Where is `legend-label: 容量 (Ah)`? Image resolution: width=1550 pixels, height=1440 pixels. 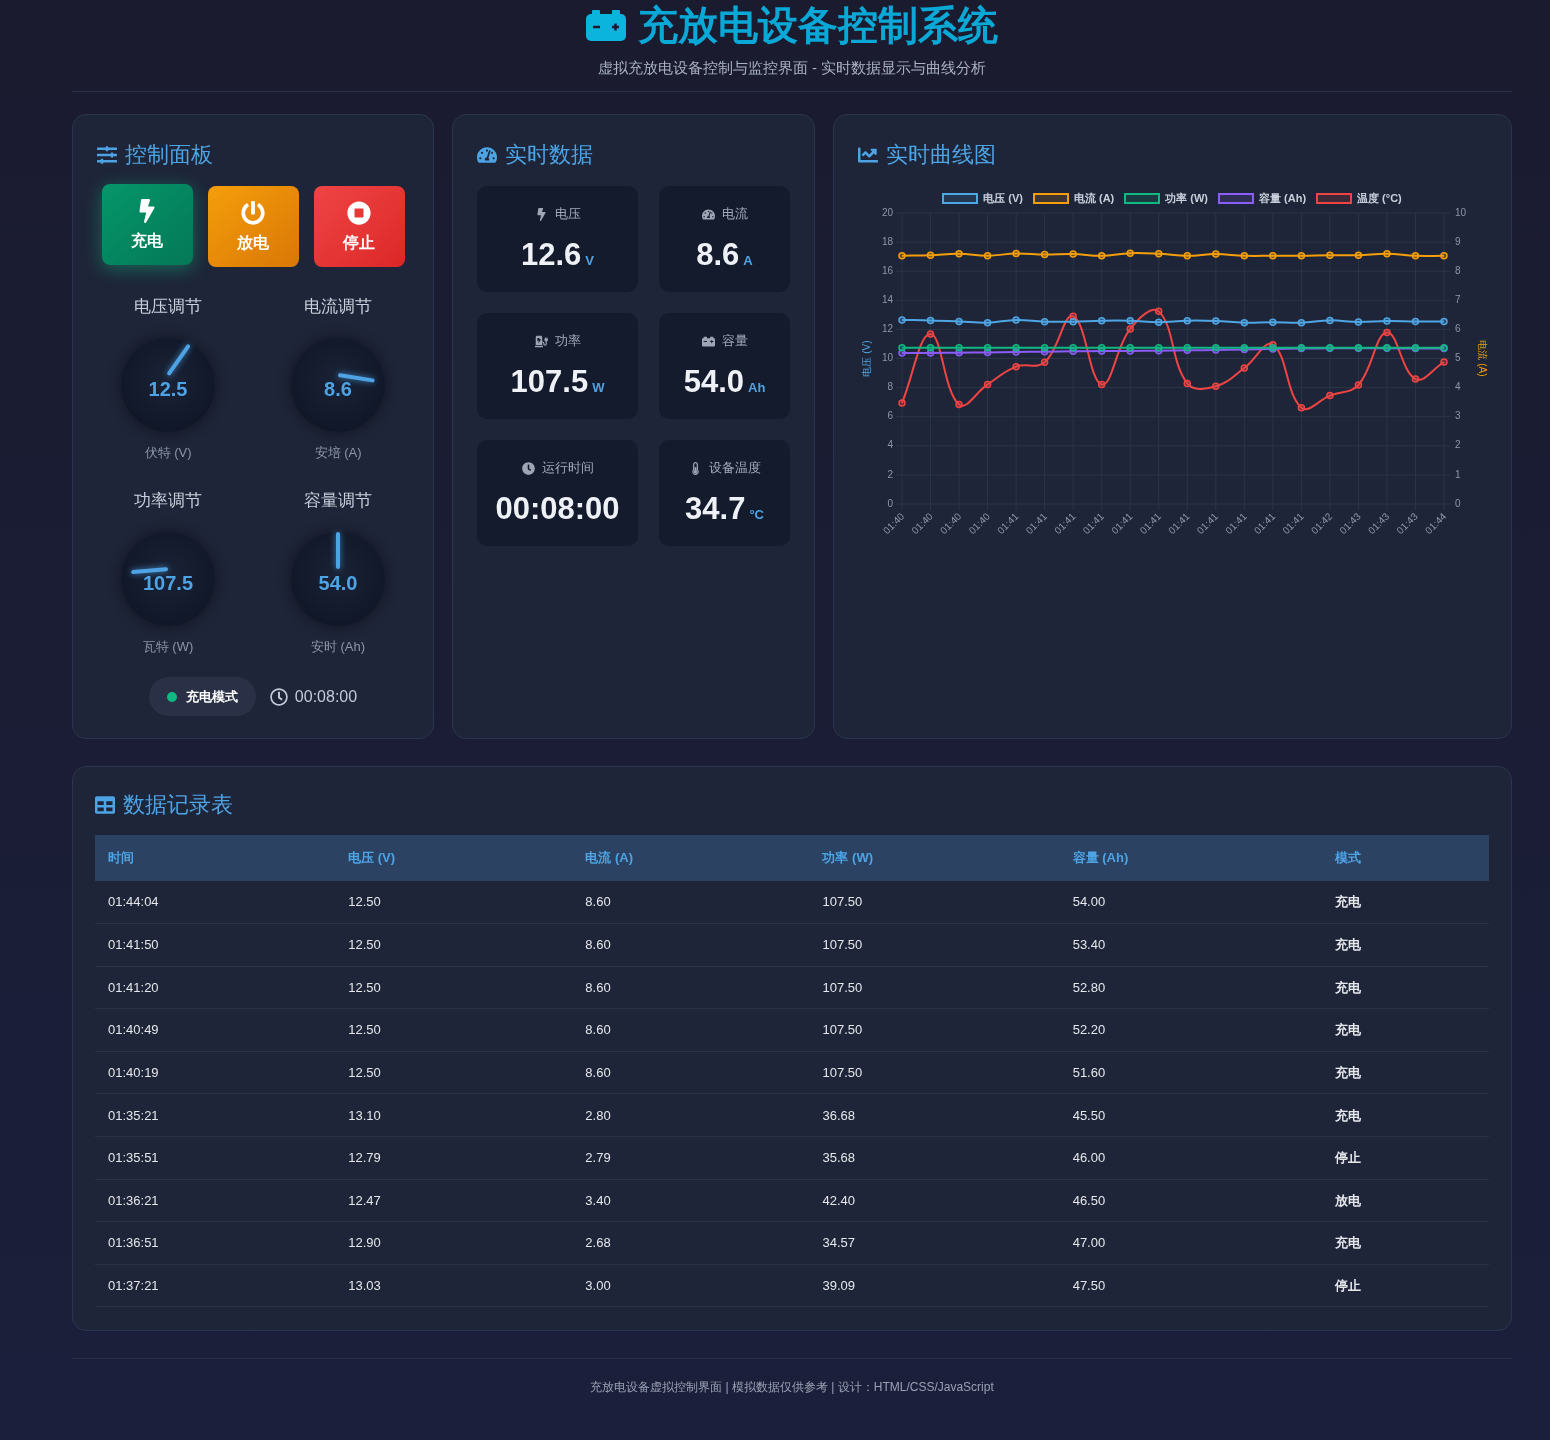 legend-label: 容量 (Ah) is located at coordinates (1283, 198).